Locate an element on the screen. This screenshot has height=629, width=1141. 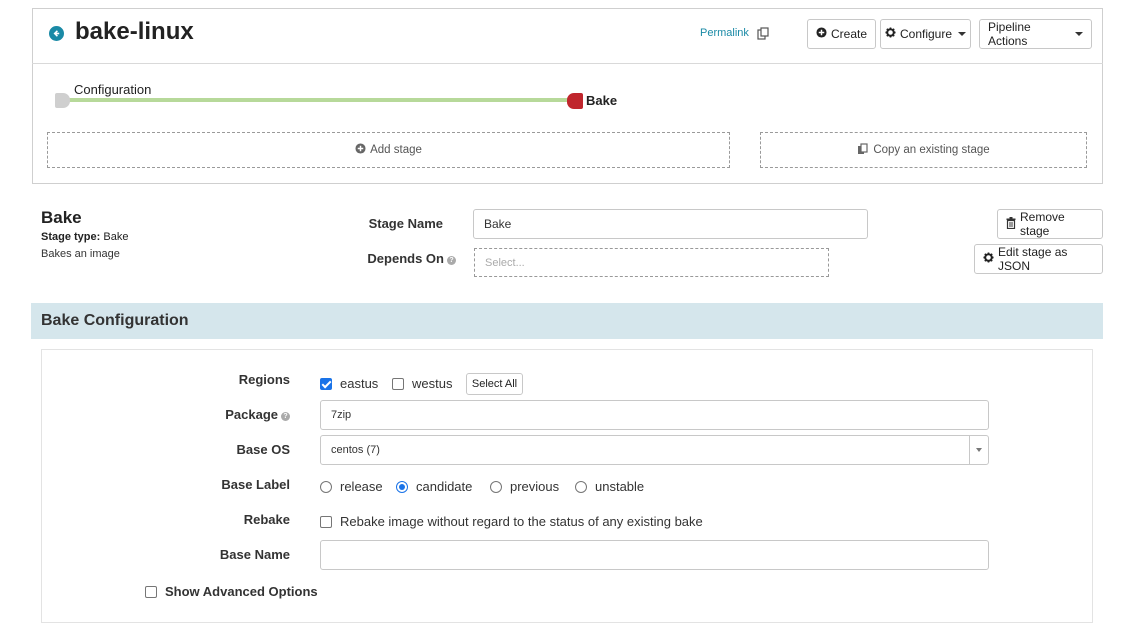
show-advanced-checkbox is located at coordinates (151, 592).